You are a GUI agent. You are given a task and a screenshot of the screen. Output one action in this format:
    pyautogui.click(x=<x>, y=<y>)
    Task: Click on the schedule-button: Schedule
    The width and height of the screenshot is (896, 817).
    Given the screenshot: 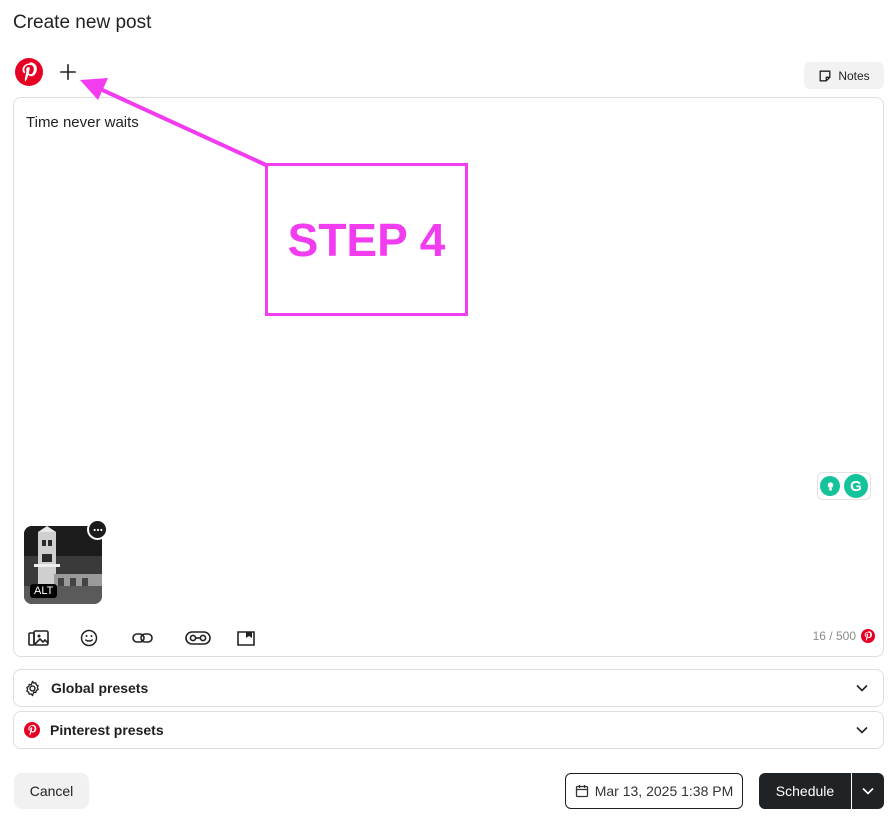 What is the action you would take?
    pyautogui.click(x=805, y=791)
    